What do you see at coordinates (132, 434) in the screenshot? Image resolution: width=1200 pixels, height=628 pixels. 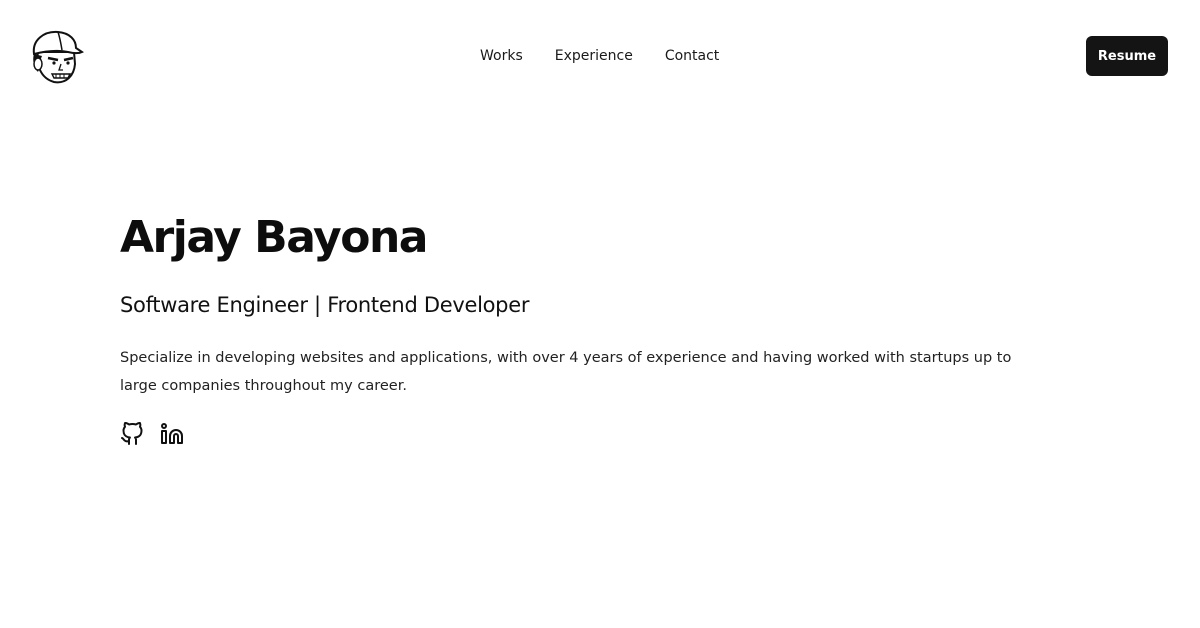 I see `github-icon` at bounding box center [132, 434].